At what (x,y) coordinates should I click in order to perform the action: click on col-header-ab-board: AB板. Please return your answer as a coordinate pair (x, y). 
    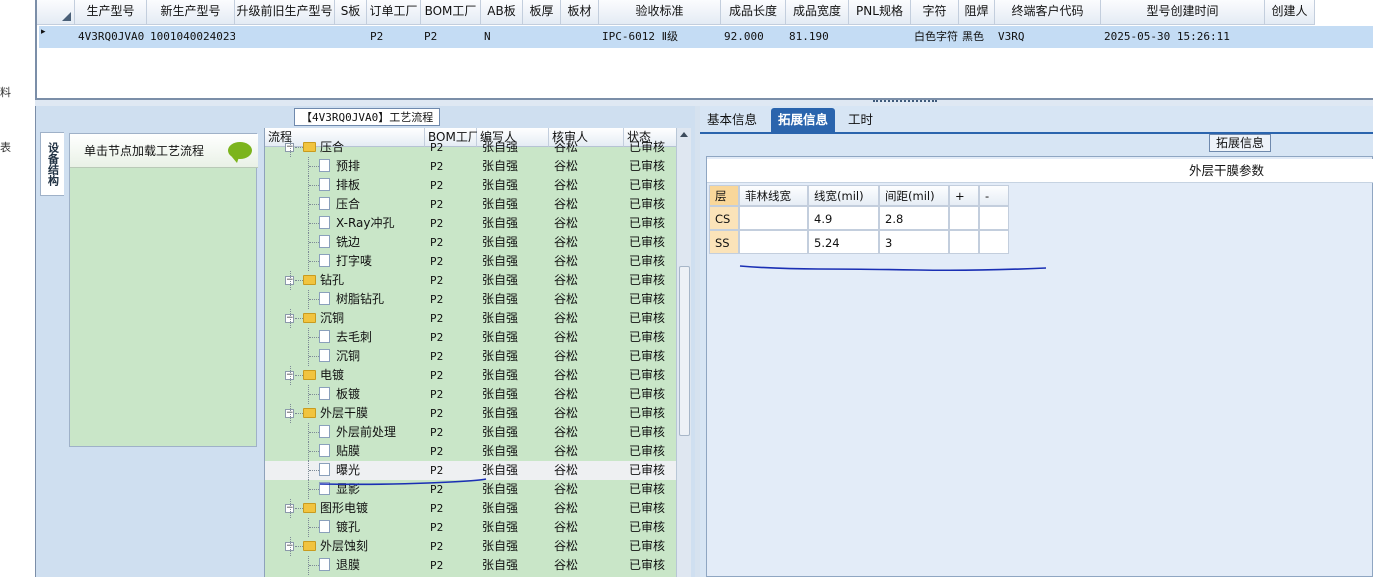
    Looking at the image, I should click on (502, 12).